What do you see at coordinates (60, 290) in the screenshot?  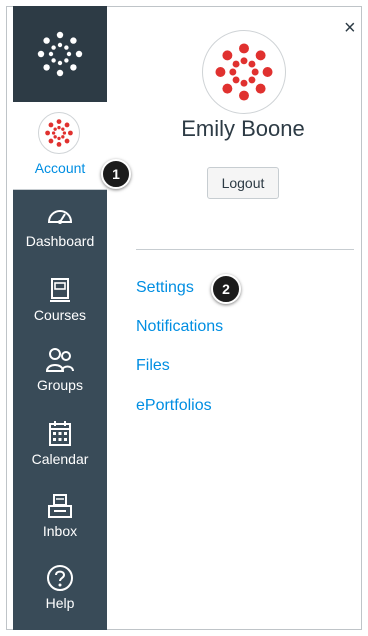 I see `courses-icon` at bounding box center [60, 290].